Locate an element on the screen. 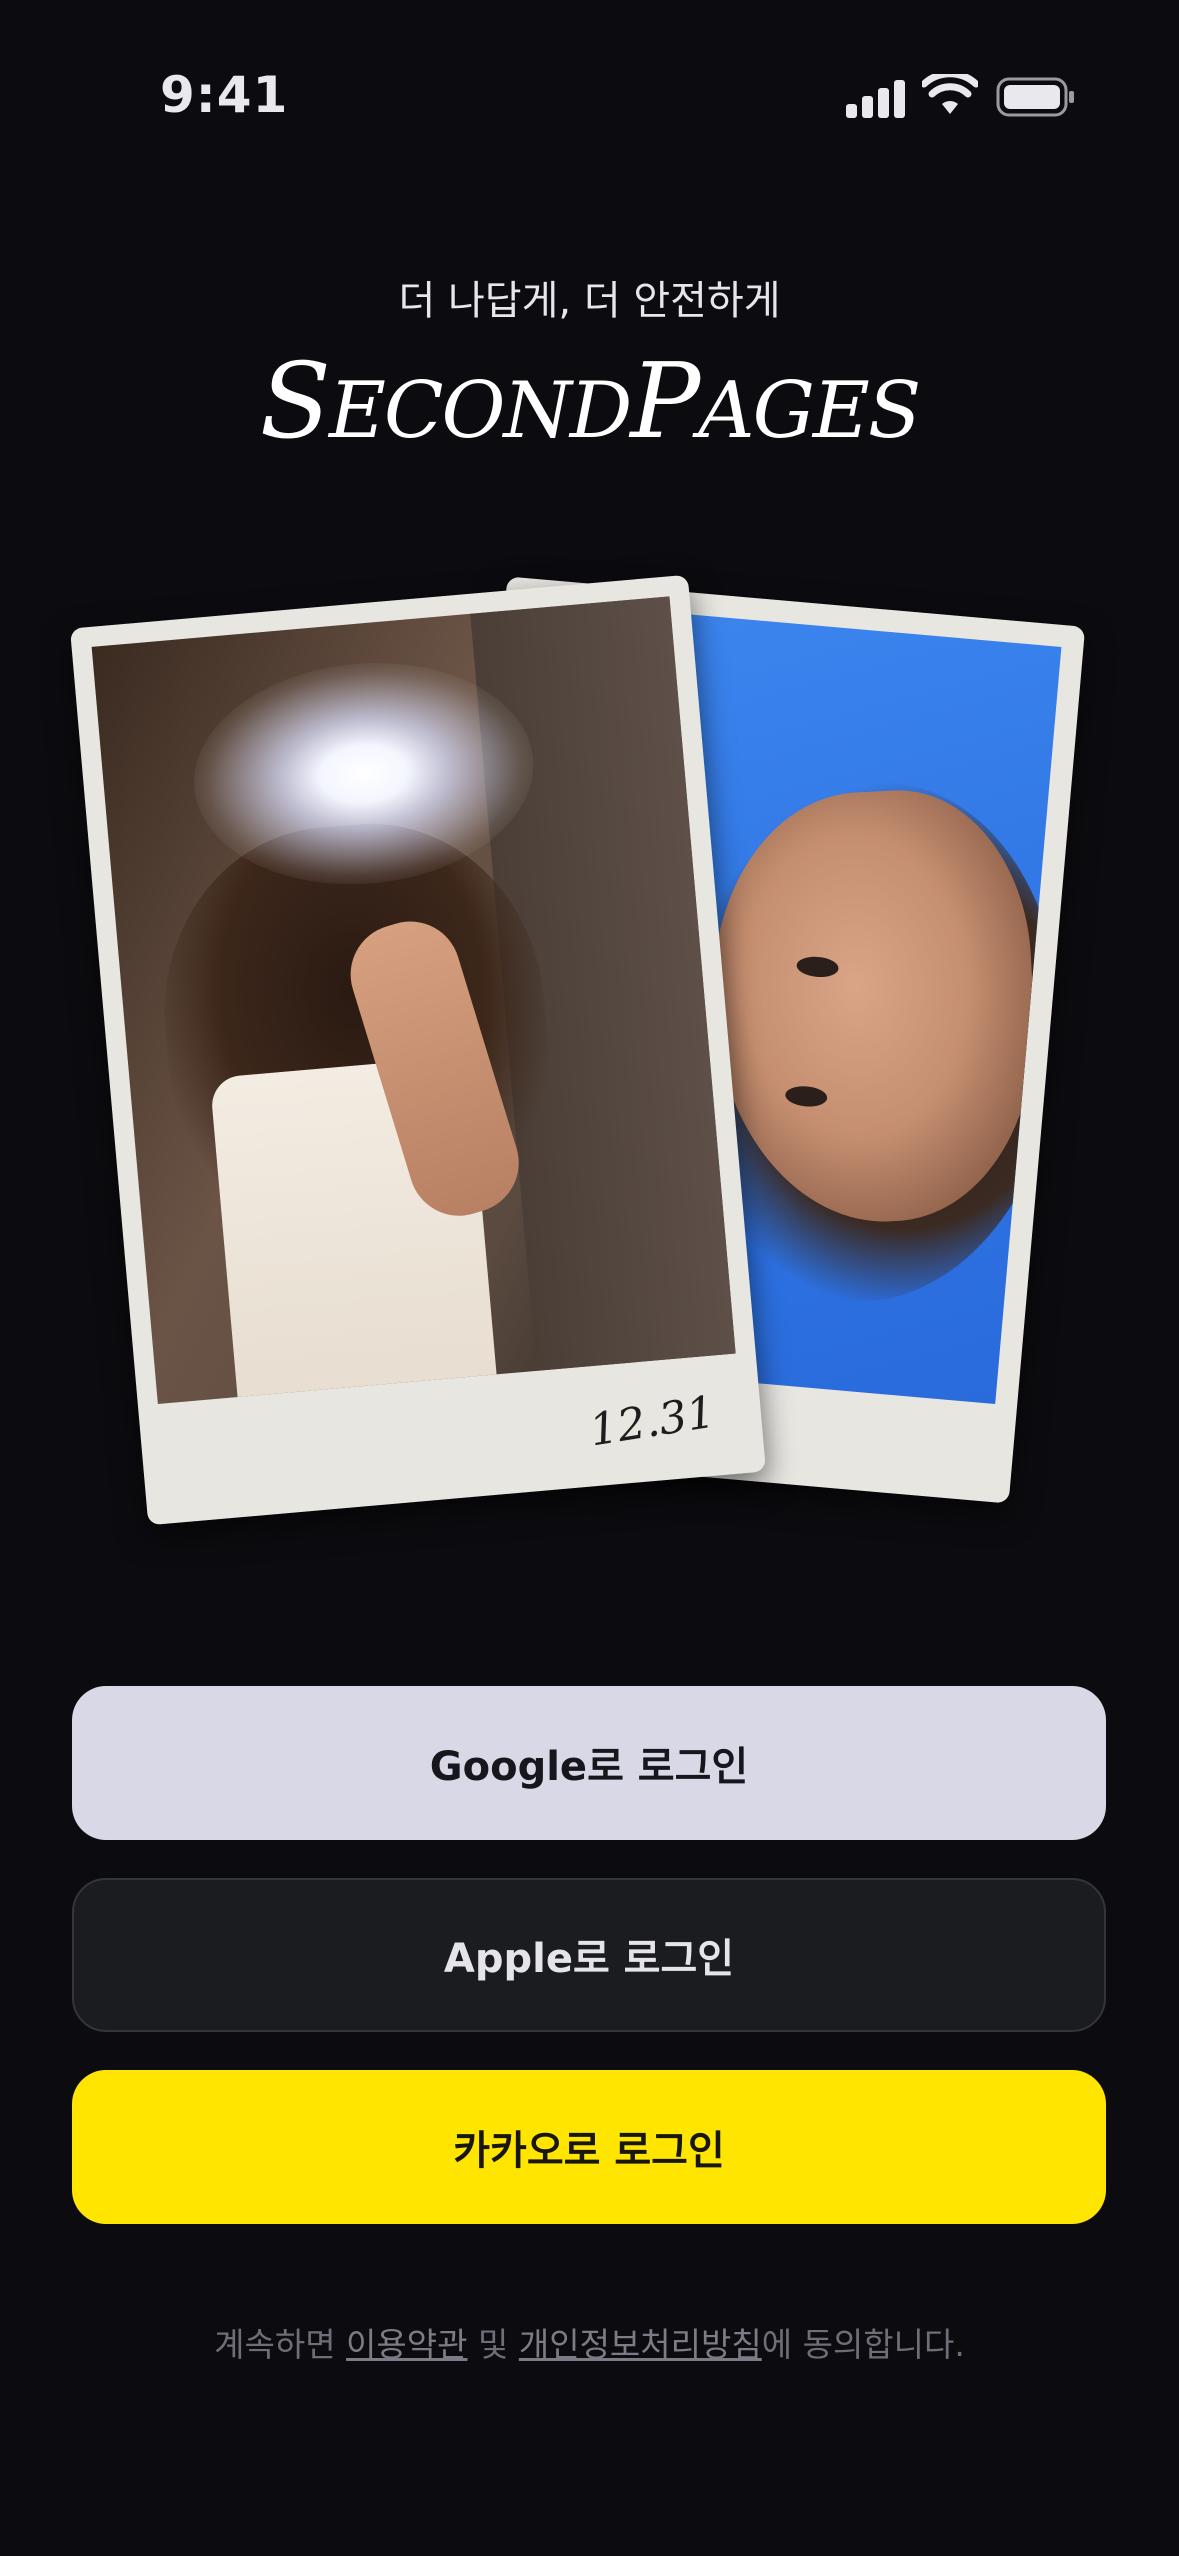 This screenshot has height=2556, width=1179. status-bar: 9:41 is located at coordinates (589, 100).